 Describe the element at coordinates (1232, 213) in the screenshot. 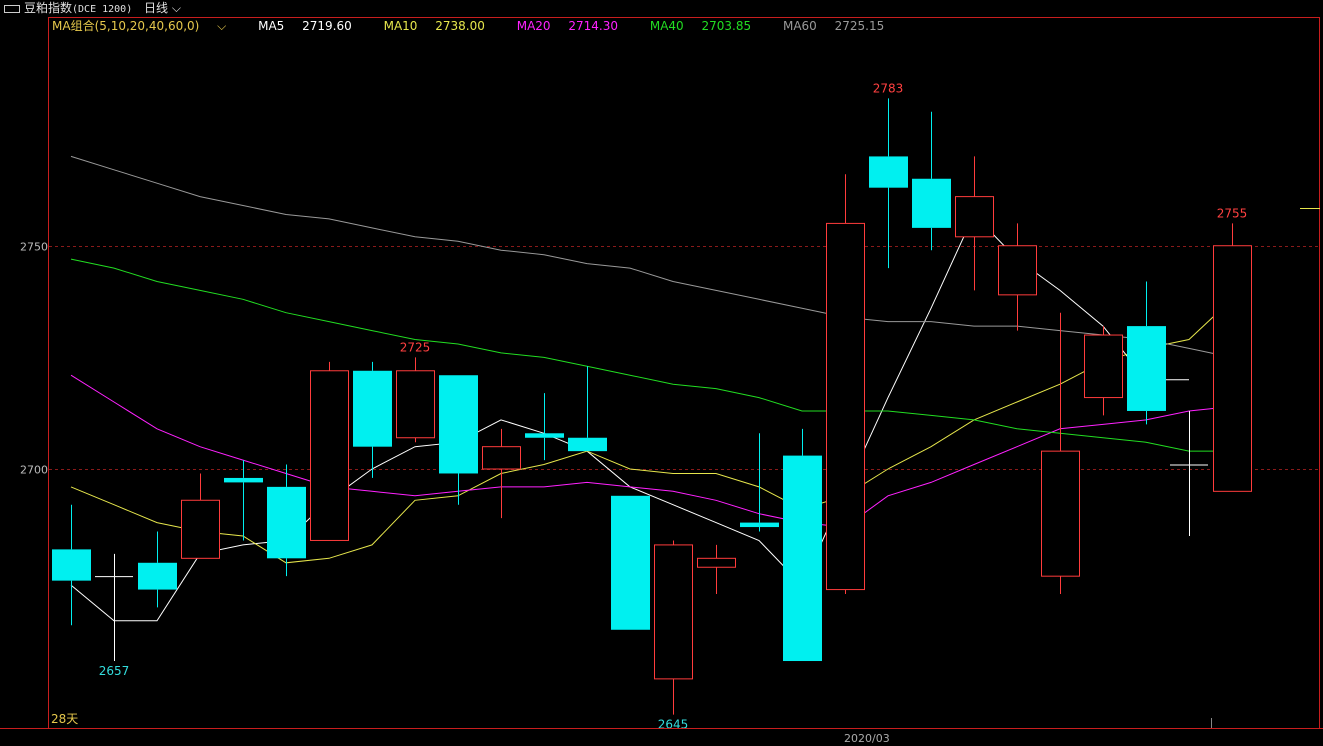

I see `price-annotation: 2755` at that location.